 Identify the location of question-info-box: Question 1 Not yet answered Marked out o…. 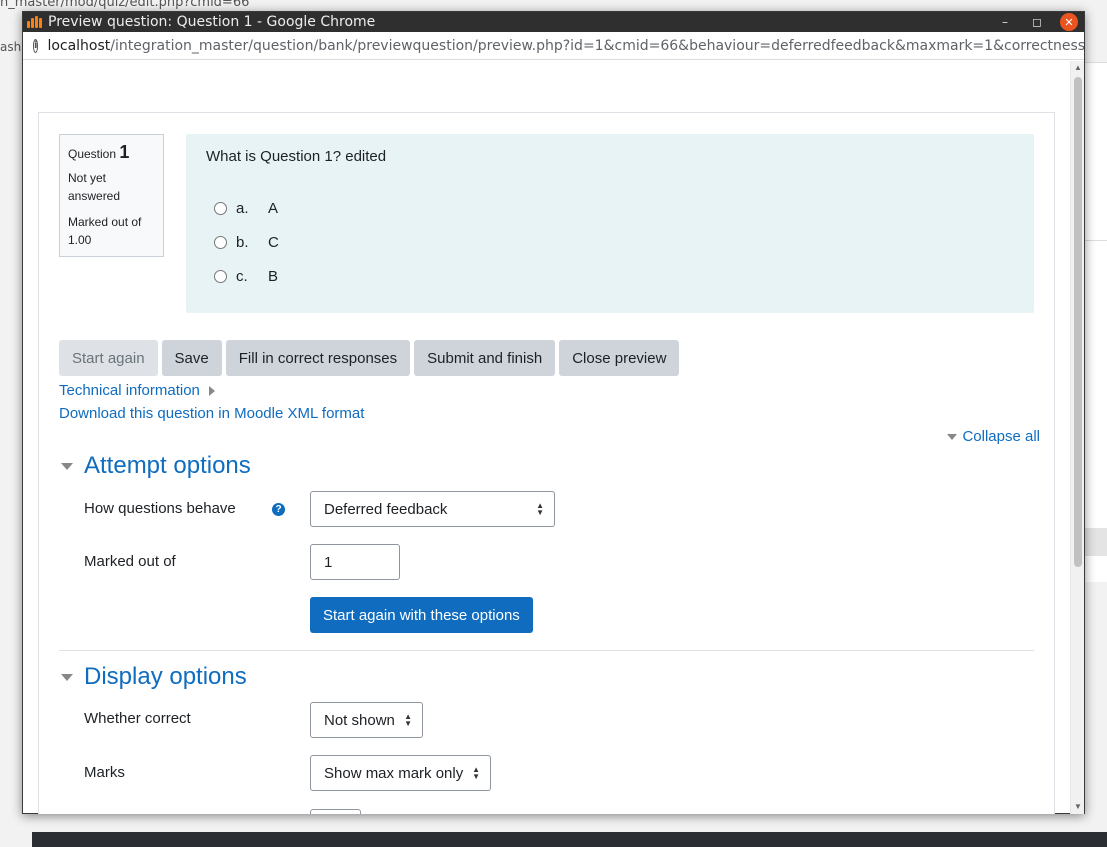
(111, 195).